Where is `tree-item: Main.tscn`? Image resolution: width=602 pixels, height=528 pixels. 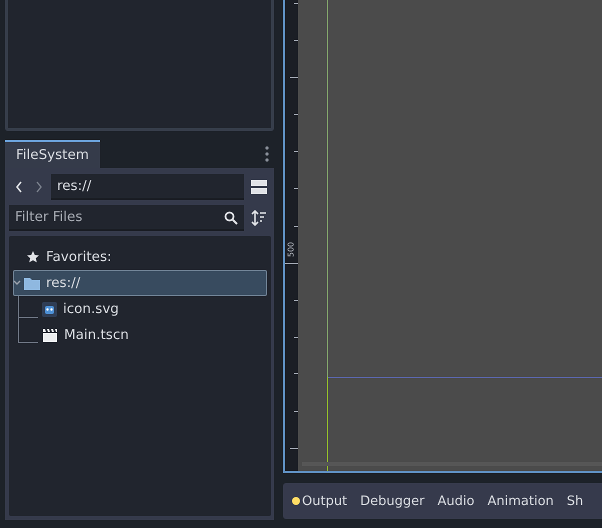 tree-item: Main.tscn is located at coordinates (152, 335).